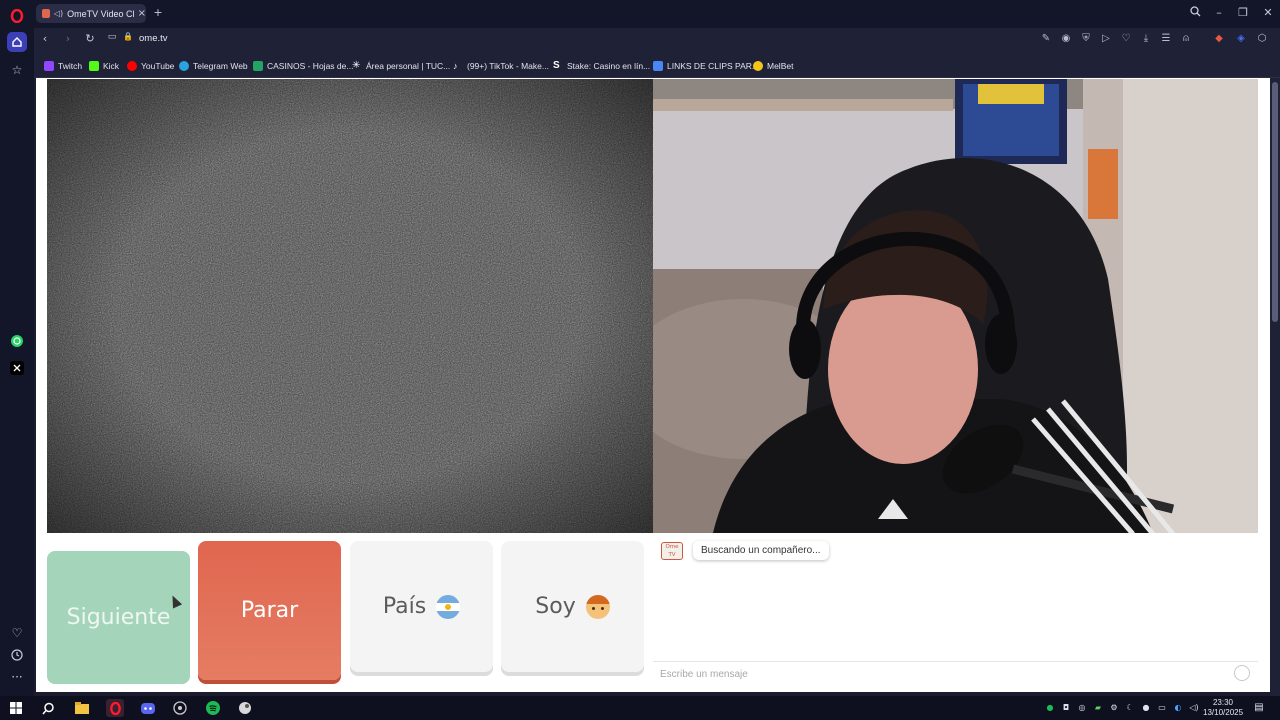 This screenshot has height=720, width=1280. Describe the element at coordinates (82, 708) in the screenshot. I see `file-explorer-icon` at that location.